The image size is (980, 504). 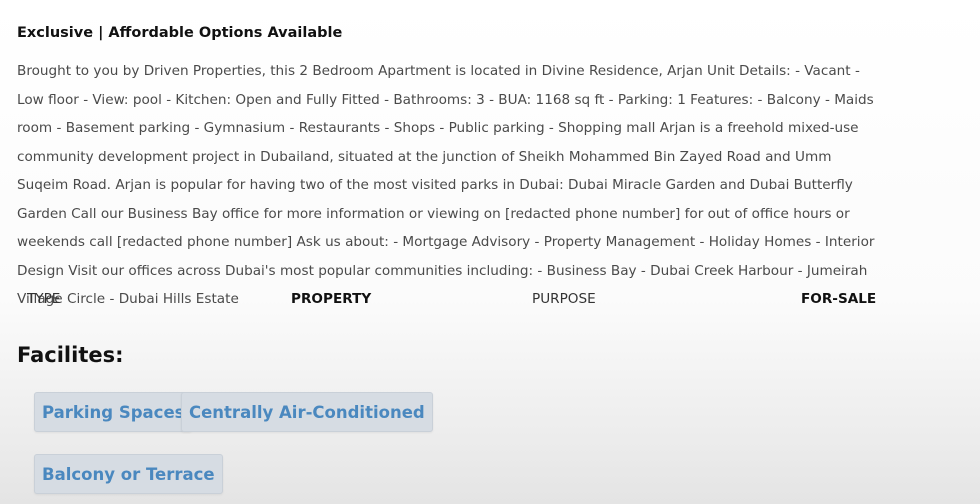 I want to click on facility-chip-centrally-air-conditioned: Centrally Air-Conditioned, so click(x=307, y=412).